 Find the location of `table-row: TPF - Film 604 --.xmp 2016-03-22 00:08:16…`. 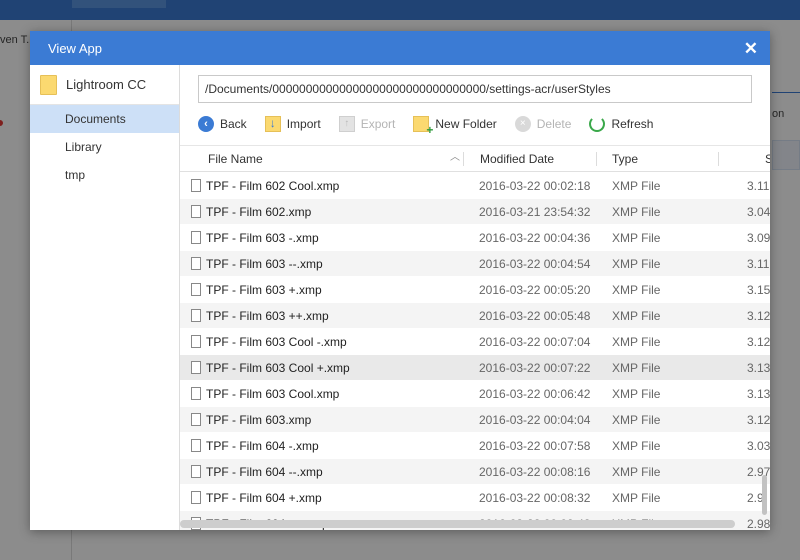

table-row: TPF - Film 604 --.xmp 2016-03-22 00:08:16… is located at coordinates (475, 472).